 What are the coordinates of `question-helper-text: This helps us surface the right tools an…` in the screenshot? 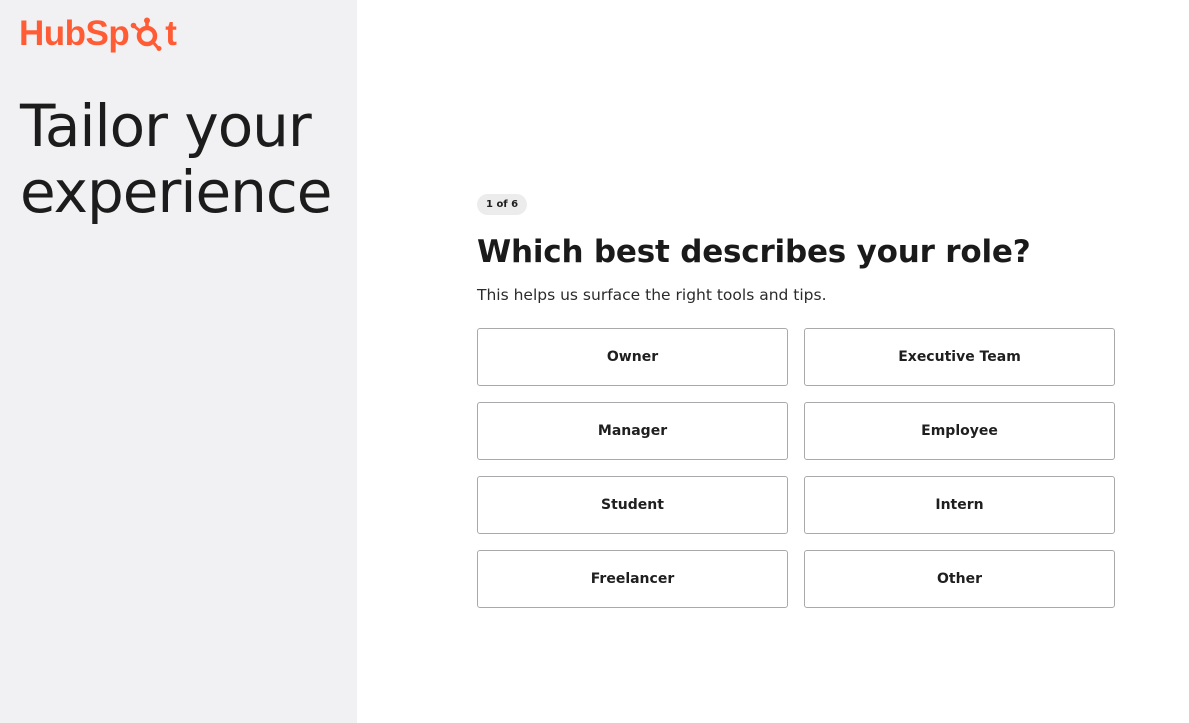 It's located at (652, 295).